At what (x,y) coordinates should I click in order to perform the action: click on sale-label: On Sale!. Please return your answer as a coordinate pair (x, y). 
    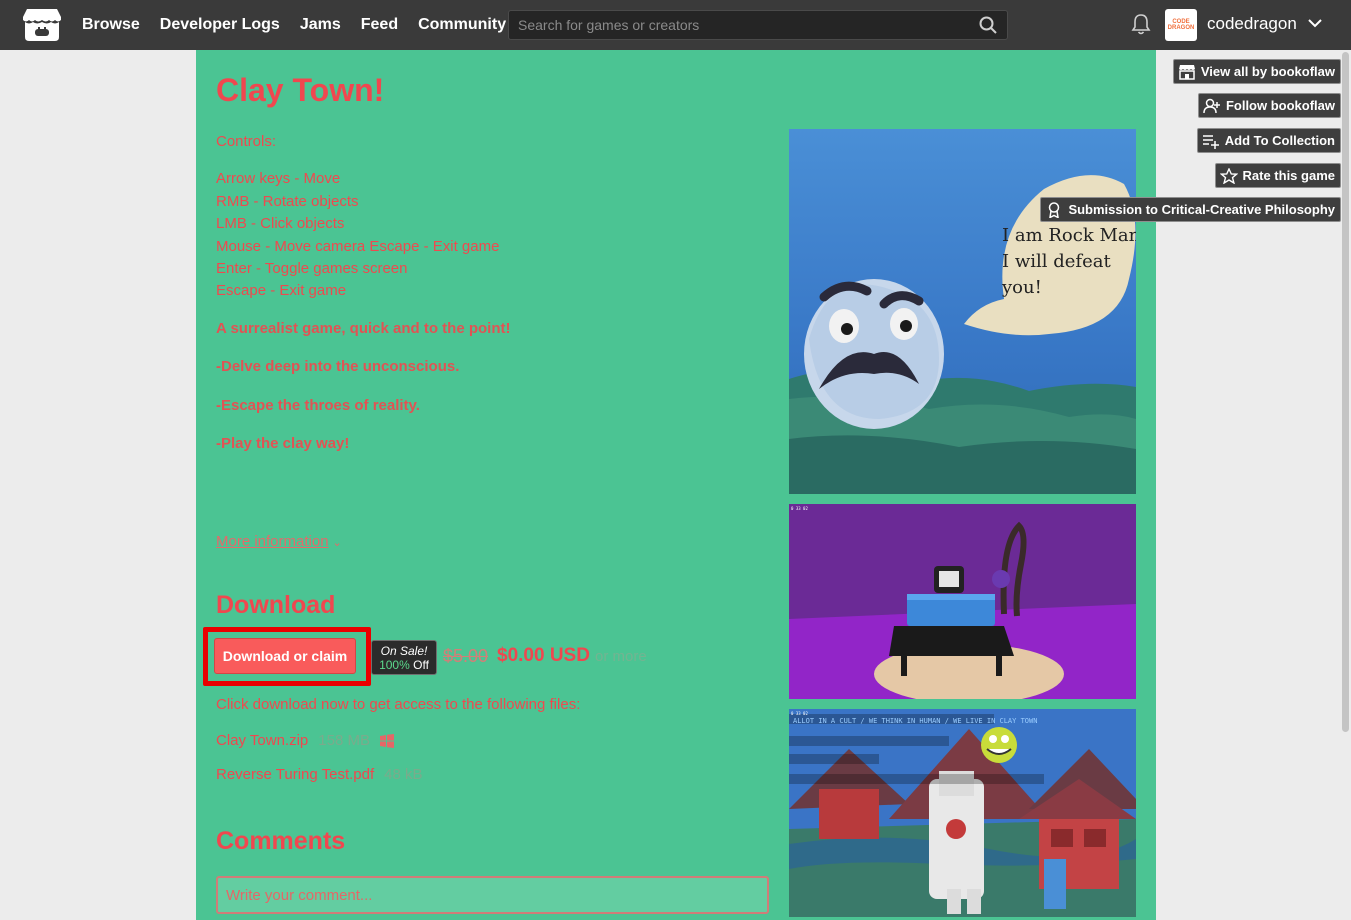
    Looking at the image, I should click on (404, 651).